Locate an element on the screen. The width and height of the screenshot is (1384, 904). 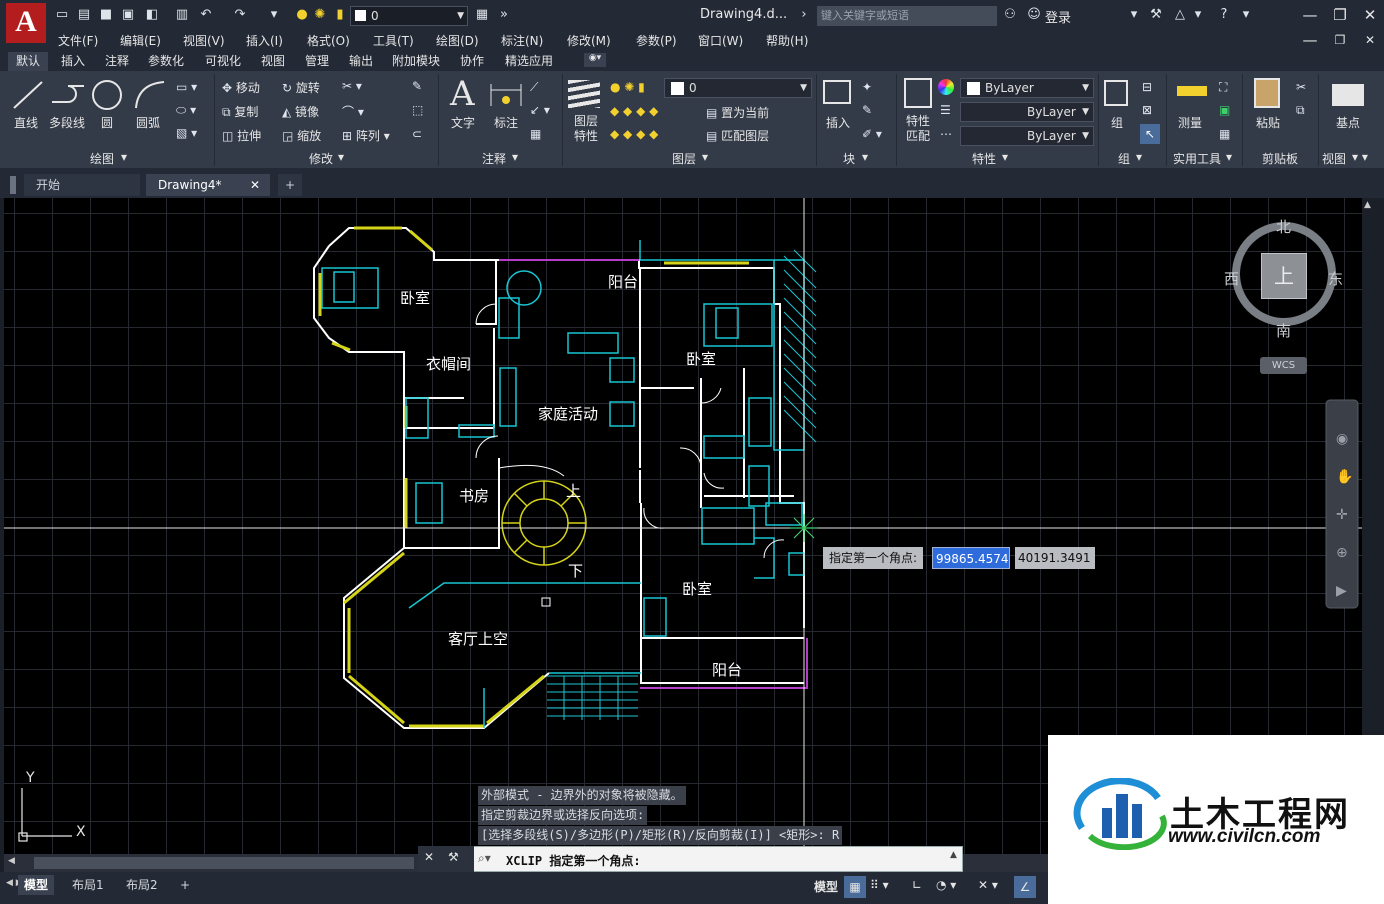
color-wheel-icon is located at coordinates (946, 87).